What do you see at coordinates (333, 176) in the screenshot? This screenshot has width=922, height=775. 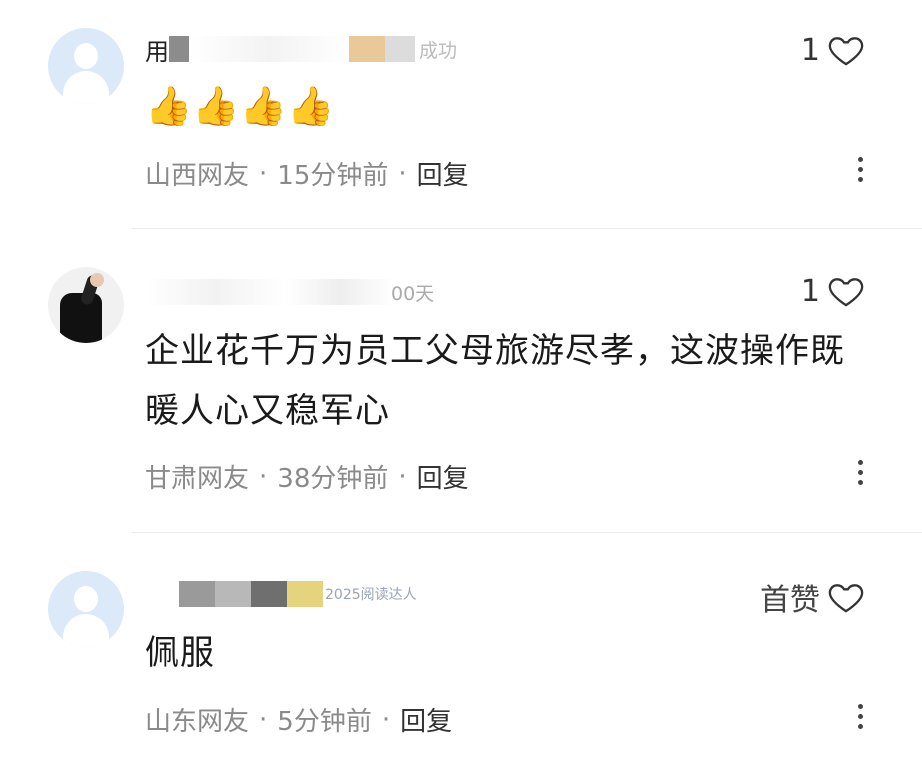 I see `timestamp: 15分钟前` at bounding box center [333, 176].